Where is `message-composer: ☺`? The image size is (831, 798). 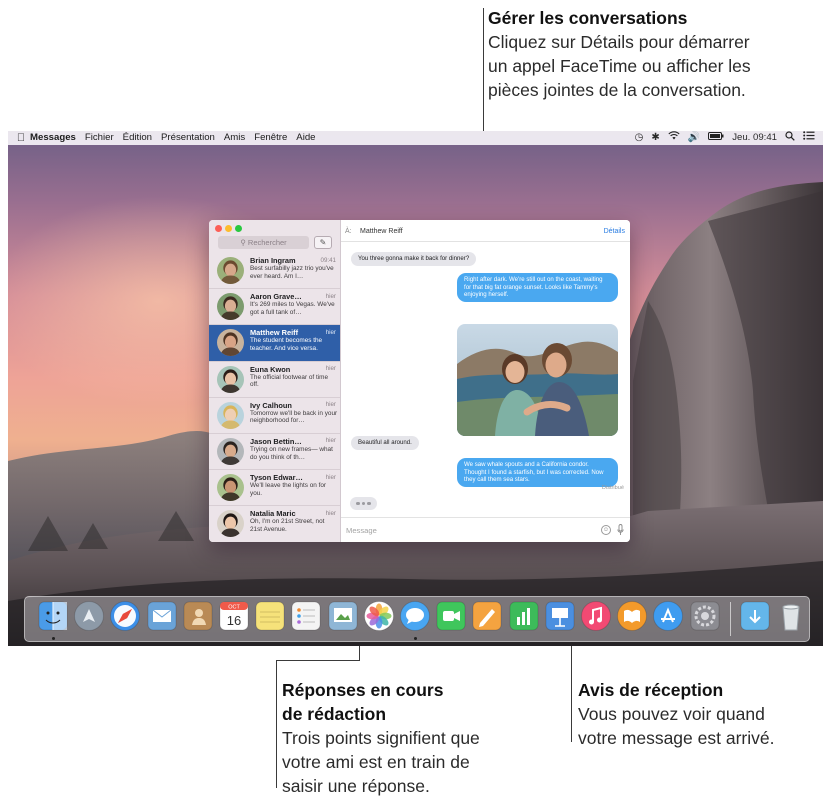 message-composer: ☺ is located at coordinates (485, 529).